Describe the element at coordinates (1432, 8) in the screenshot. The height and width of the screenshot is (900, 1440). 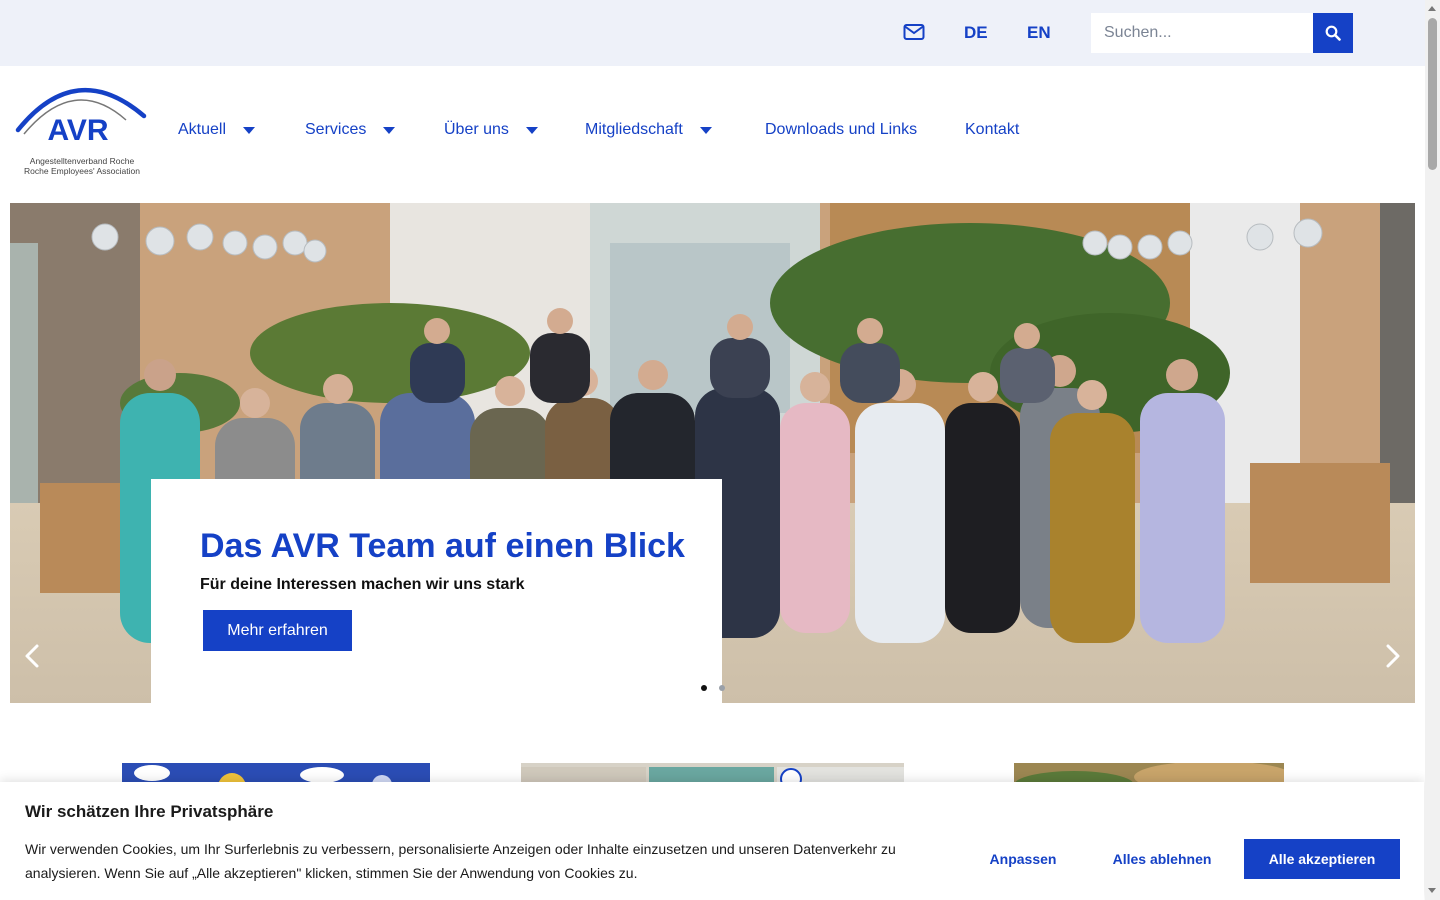
I see `scroll-up-icon` at that location.